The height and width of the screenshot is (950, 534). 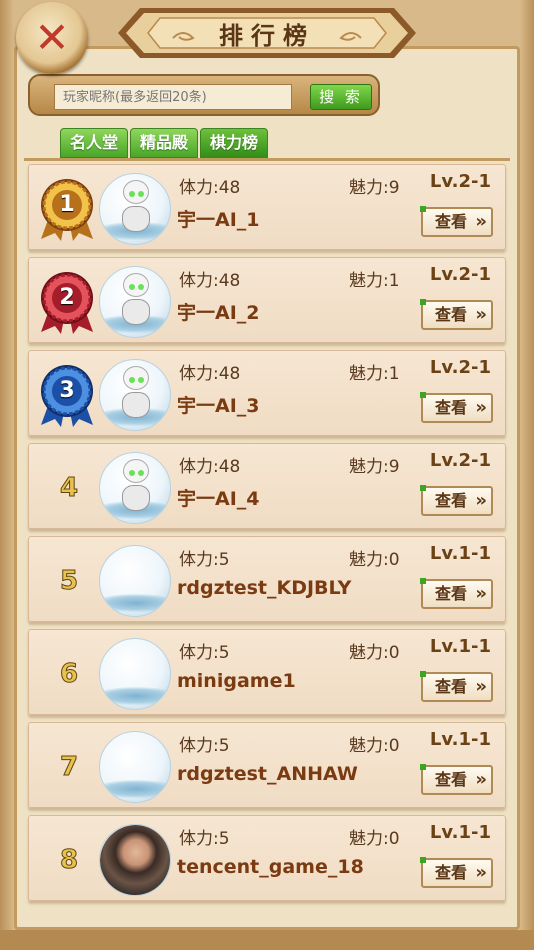 I want to click on page-title: 排行榜, so click(x=267, y=35).